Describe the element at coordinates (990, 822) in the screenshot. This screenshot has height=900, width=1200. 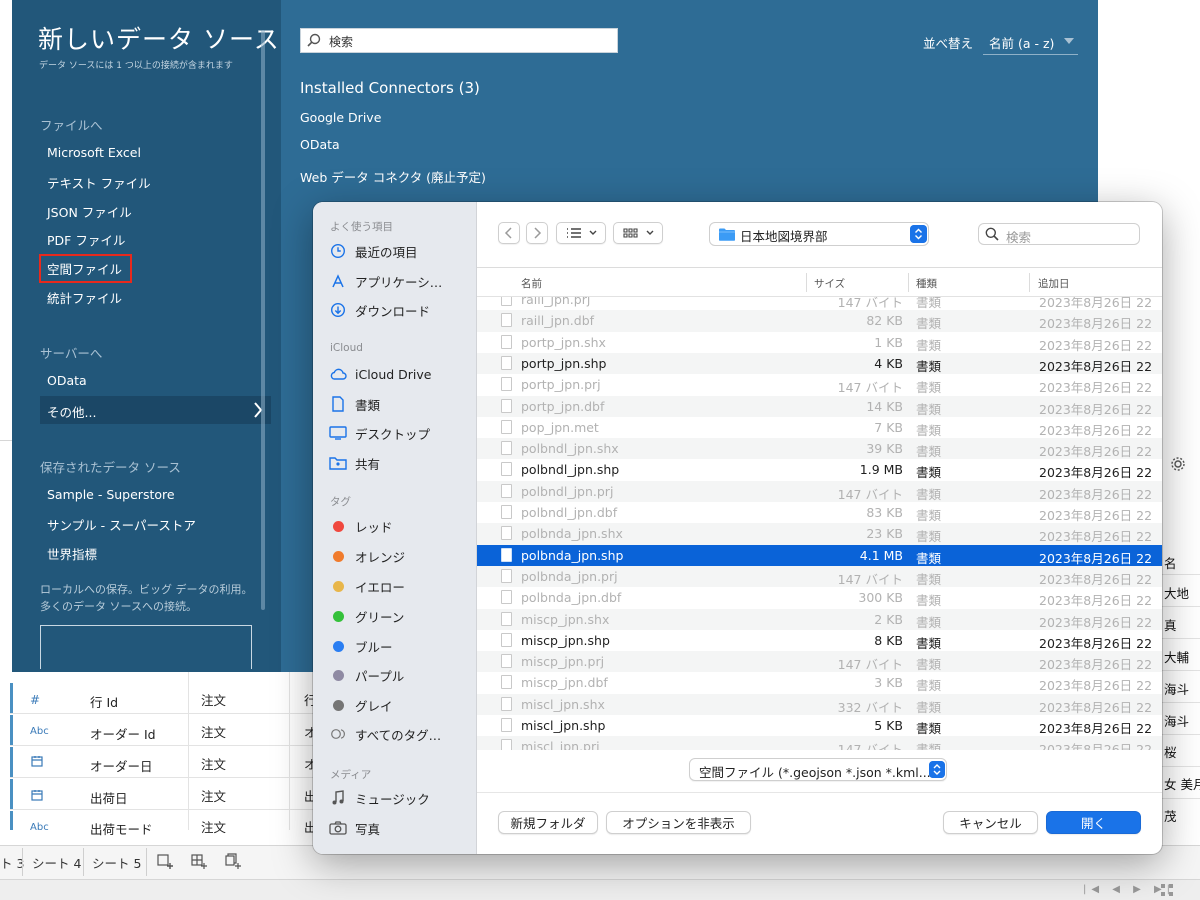
I see `cancel-button: キャンセル` at that location.